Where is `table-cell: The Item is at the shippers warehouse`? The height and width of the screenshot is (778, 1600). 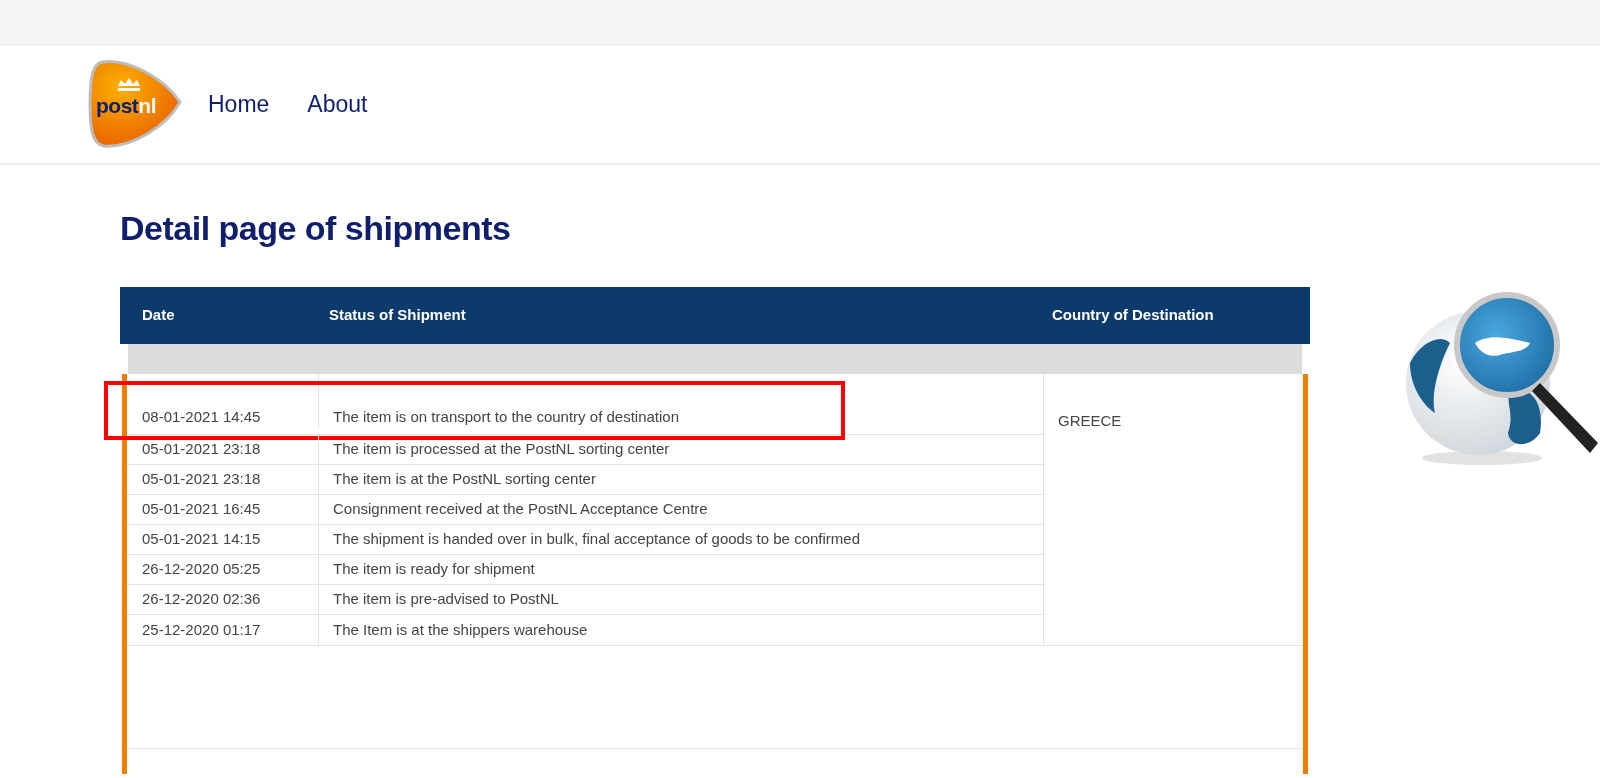
table-cell: The Item is at the shippers warehouse is located at coordinates (460, 629).